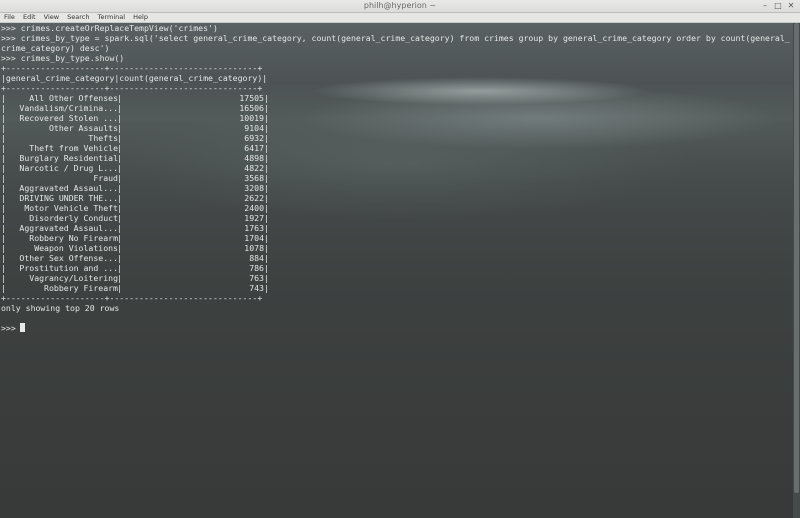 This screenshot has height=518, width=800. I want to click on crime-category-cell: Robbery No Firearm, so click(73, 238).